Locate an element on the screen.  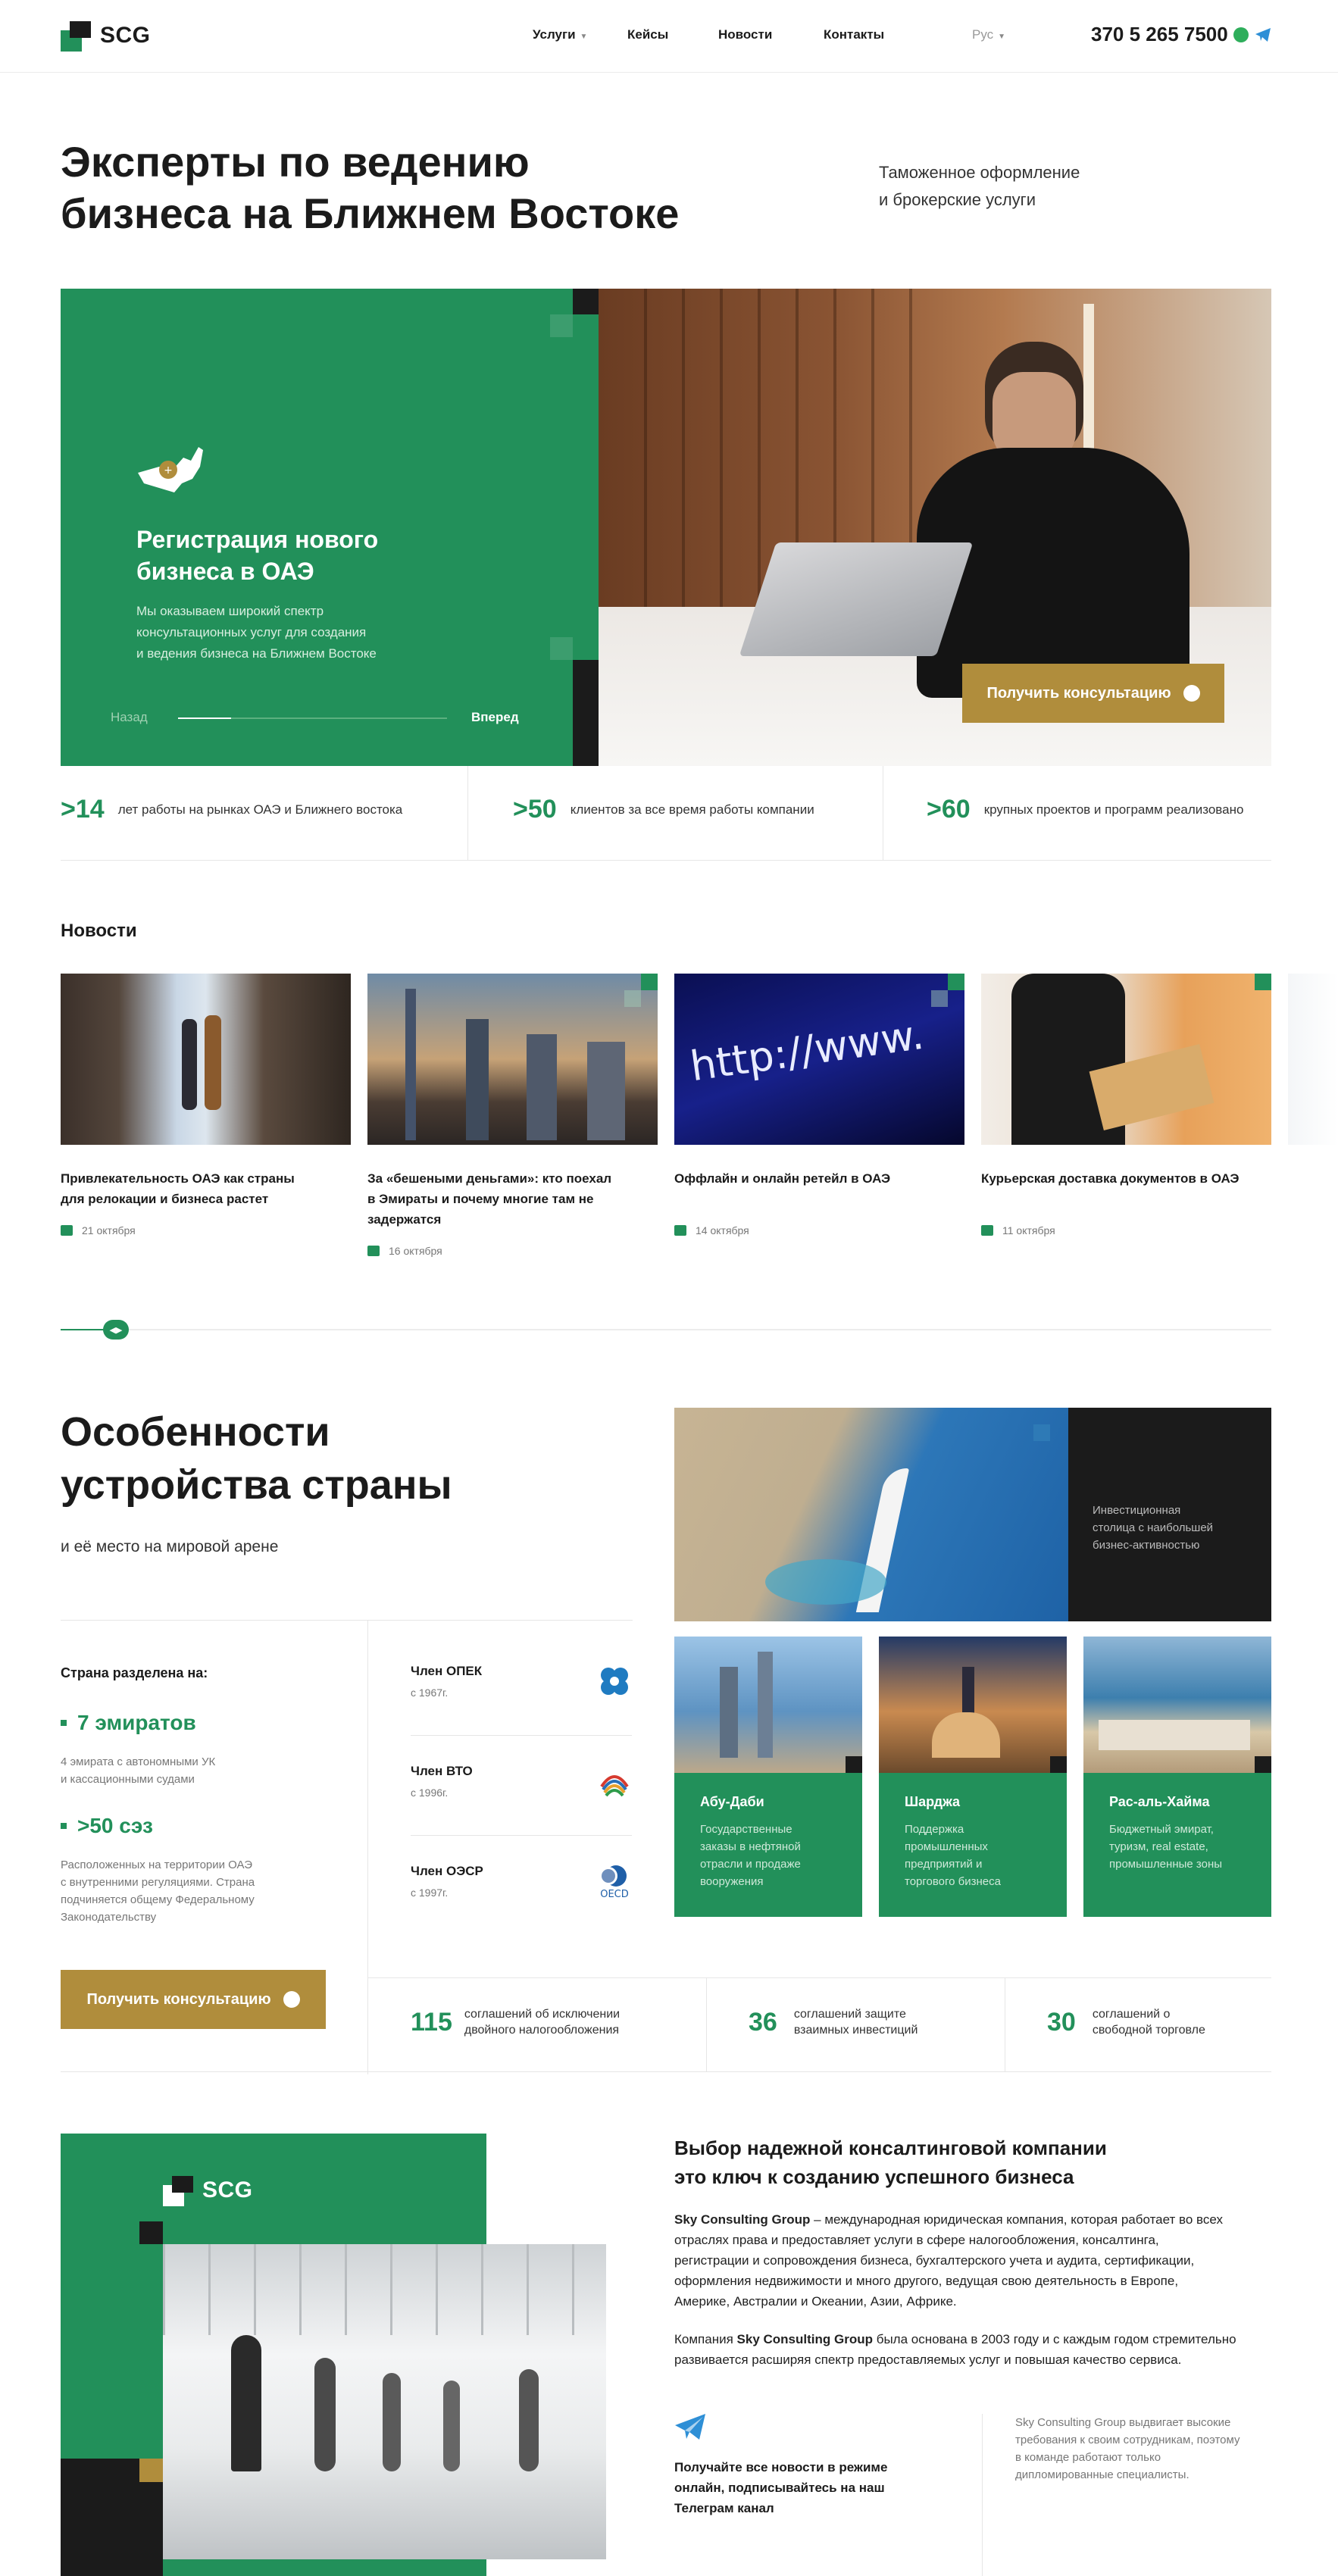
nav-label: Кейсы is located at coordinates (648, 34).